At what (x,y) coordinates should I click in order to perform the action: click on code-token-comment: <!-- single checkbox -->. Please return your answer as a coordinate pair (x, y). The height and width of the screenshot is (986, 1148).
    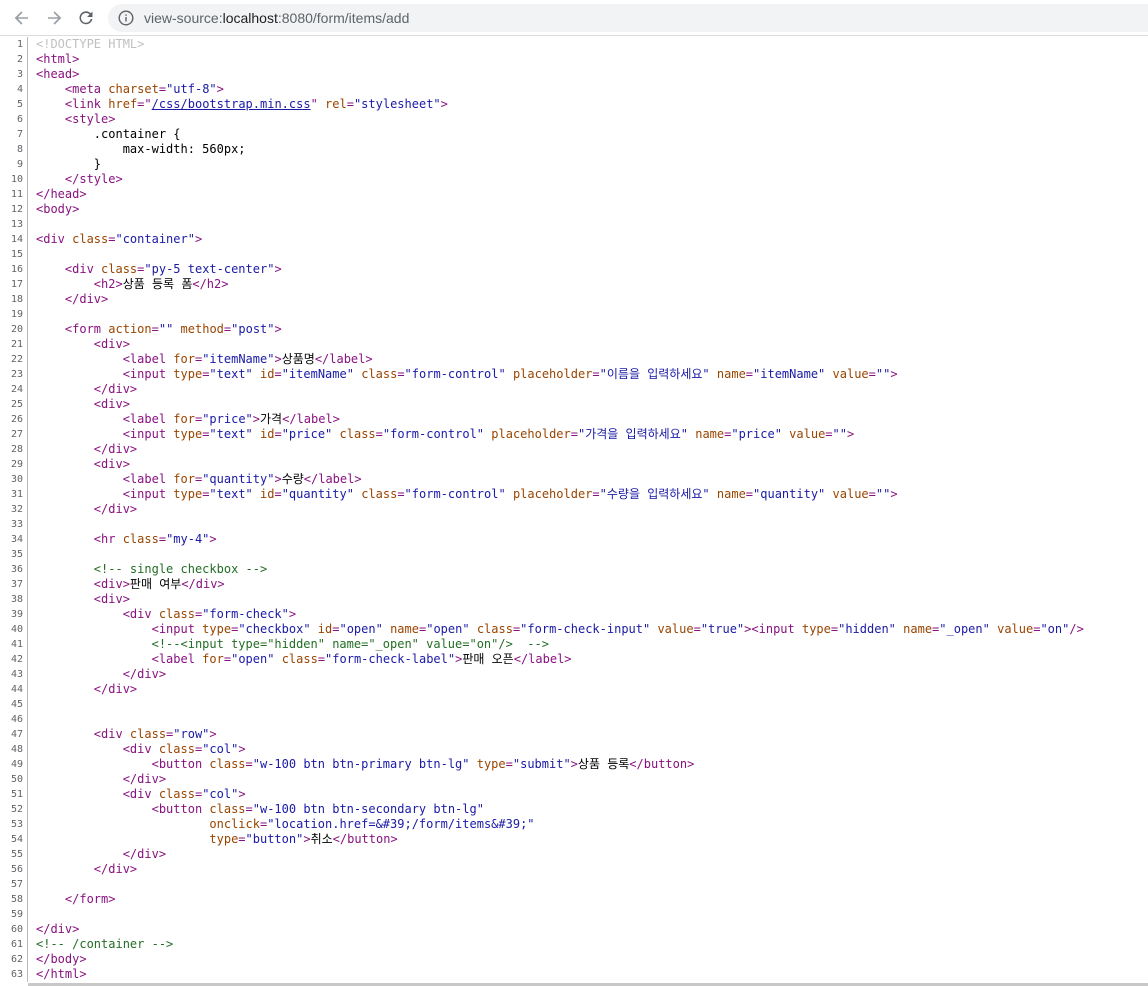
    Looking at the image, I should click on (180, 569).